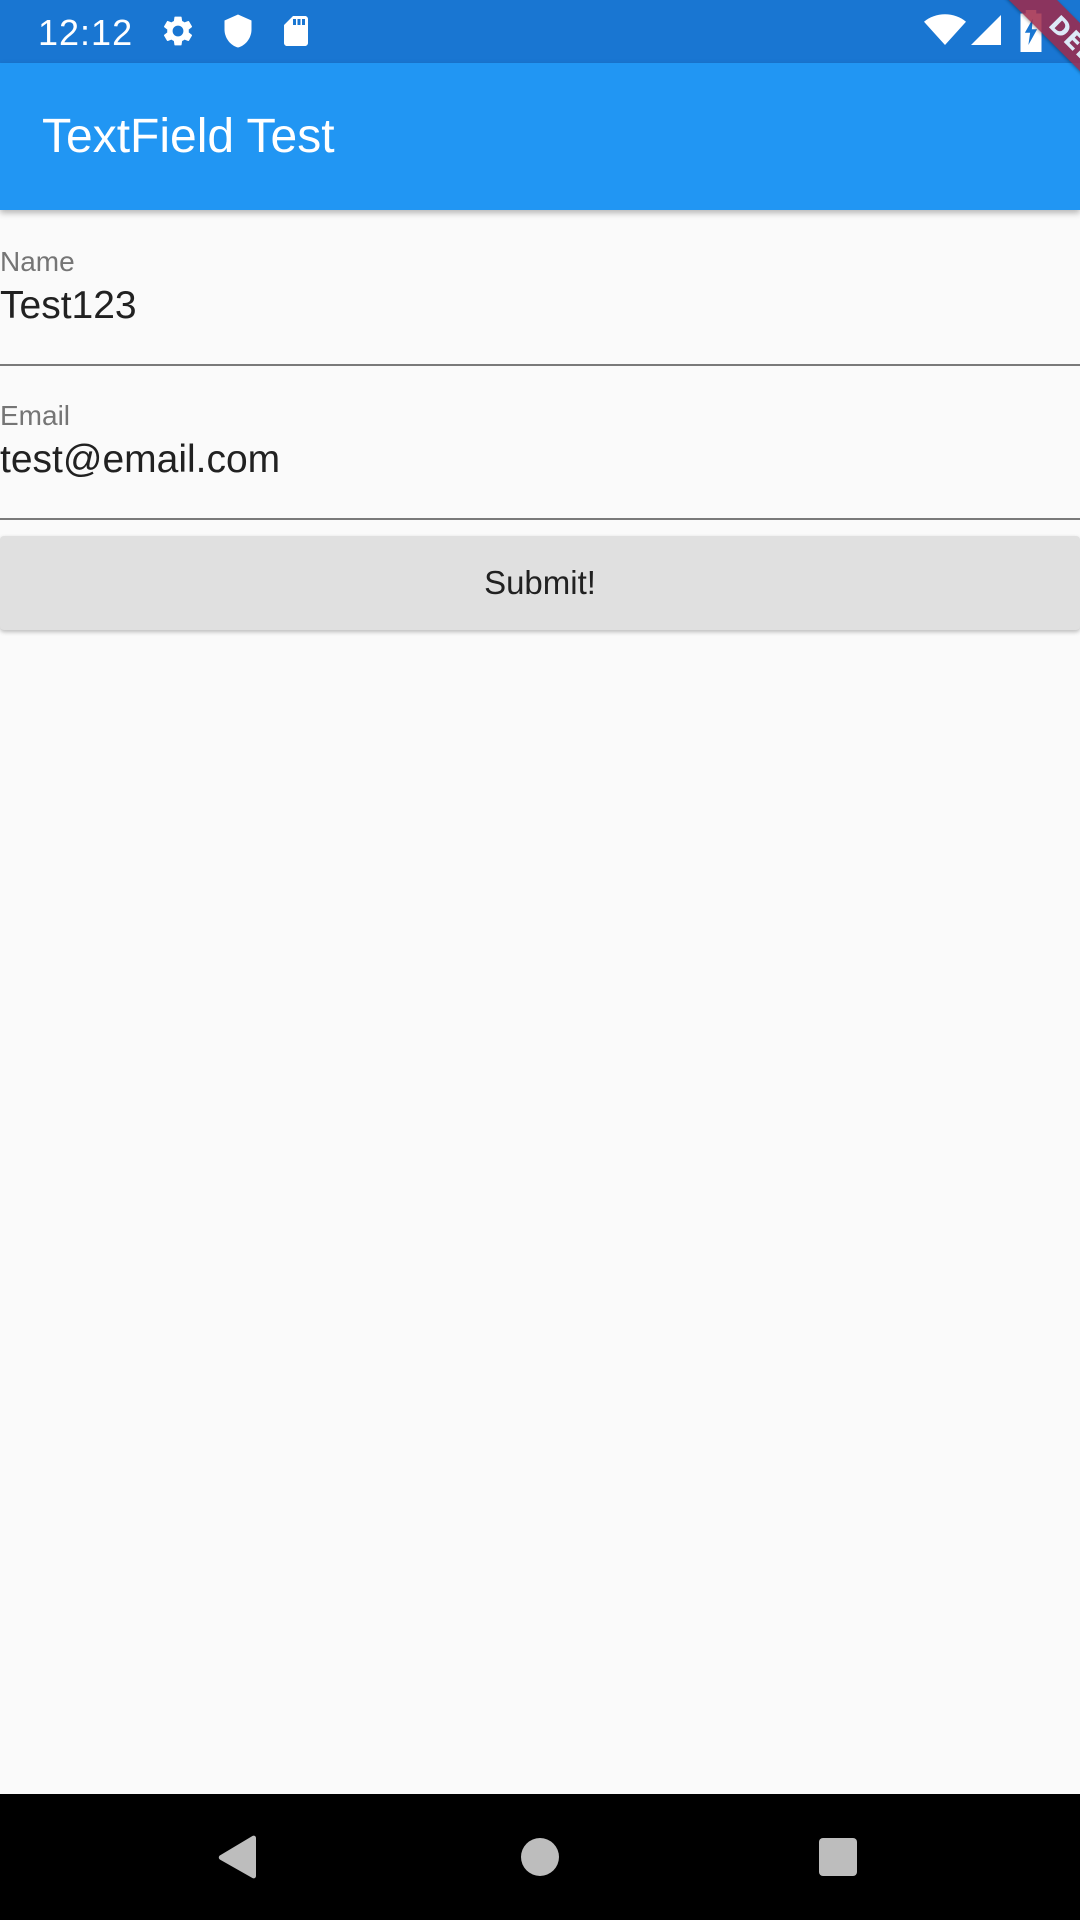  What do you see at coordinates (68, 306) in the screenshot?
I see `name-field-value: Test123` at bounding box center [68, 306].